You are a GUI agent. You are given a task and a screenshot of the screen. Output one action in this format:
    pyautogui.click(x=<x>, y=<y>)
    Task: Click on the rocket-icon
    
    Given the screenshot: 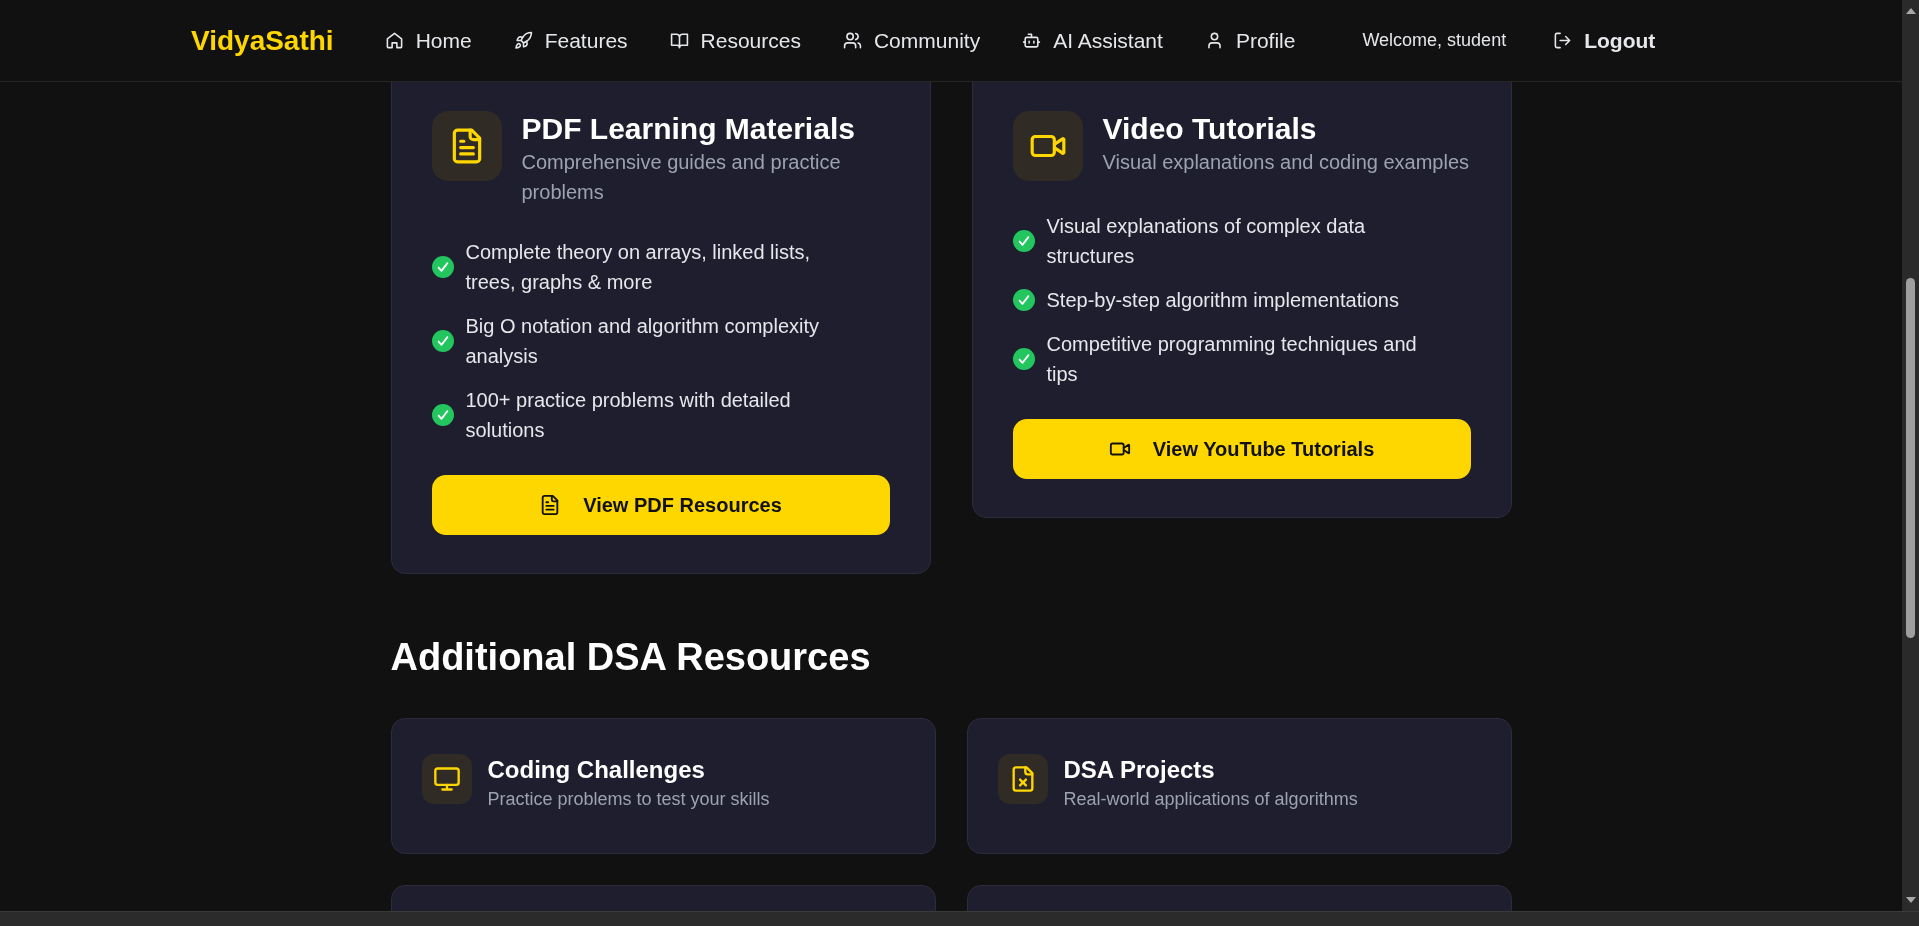 What is the action you would take?
    pyautogui.click(x=523, y=40)
    